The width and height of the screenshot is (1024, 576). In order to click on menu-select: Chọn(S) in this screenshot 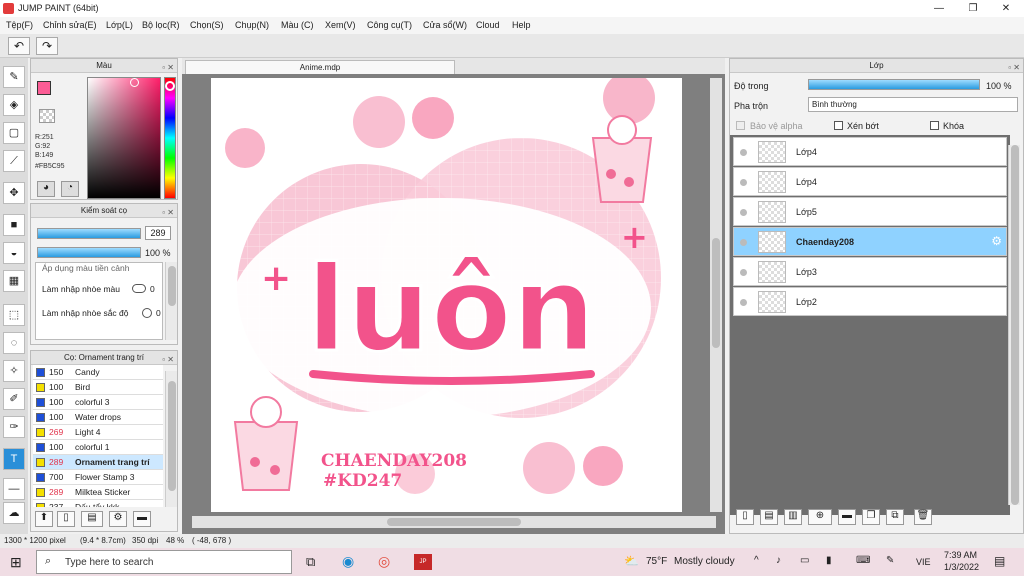, I will do `click(207, 25)`.